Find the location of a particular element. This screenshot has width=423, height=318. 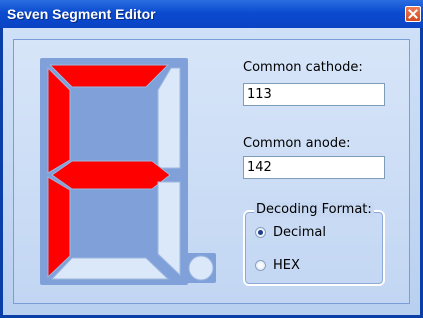

segment-e is located at coordinates (59, 227).